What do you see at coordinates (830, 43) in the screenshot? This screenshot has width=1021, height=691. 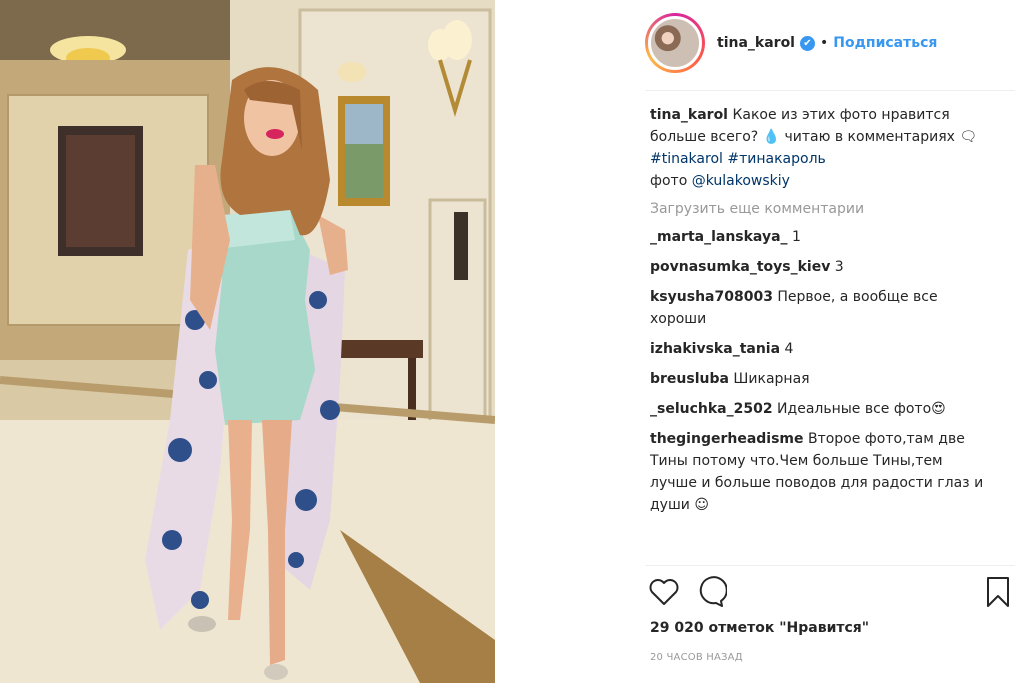 I see `post-header: tina_karol ✔ • Подписаться` at bounding box center [830, 43].